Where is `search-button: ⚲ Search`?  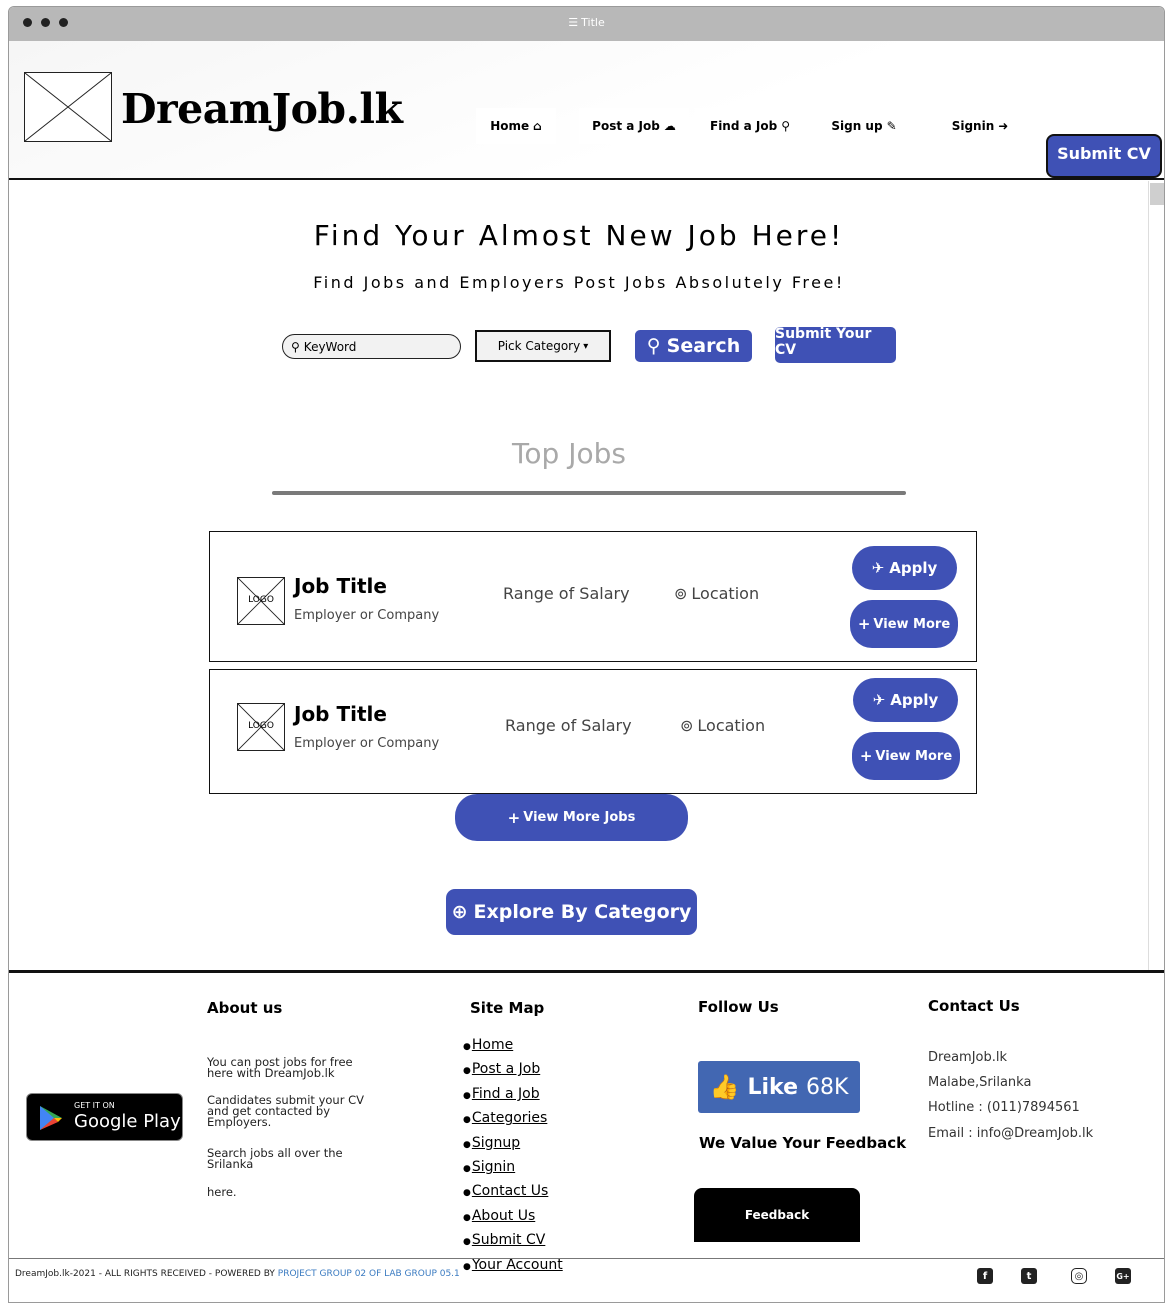
search-button: ⚲ Search is located at coordinates (693, 346).